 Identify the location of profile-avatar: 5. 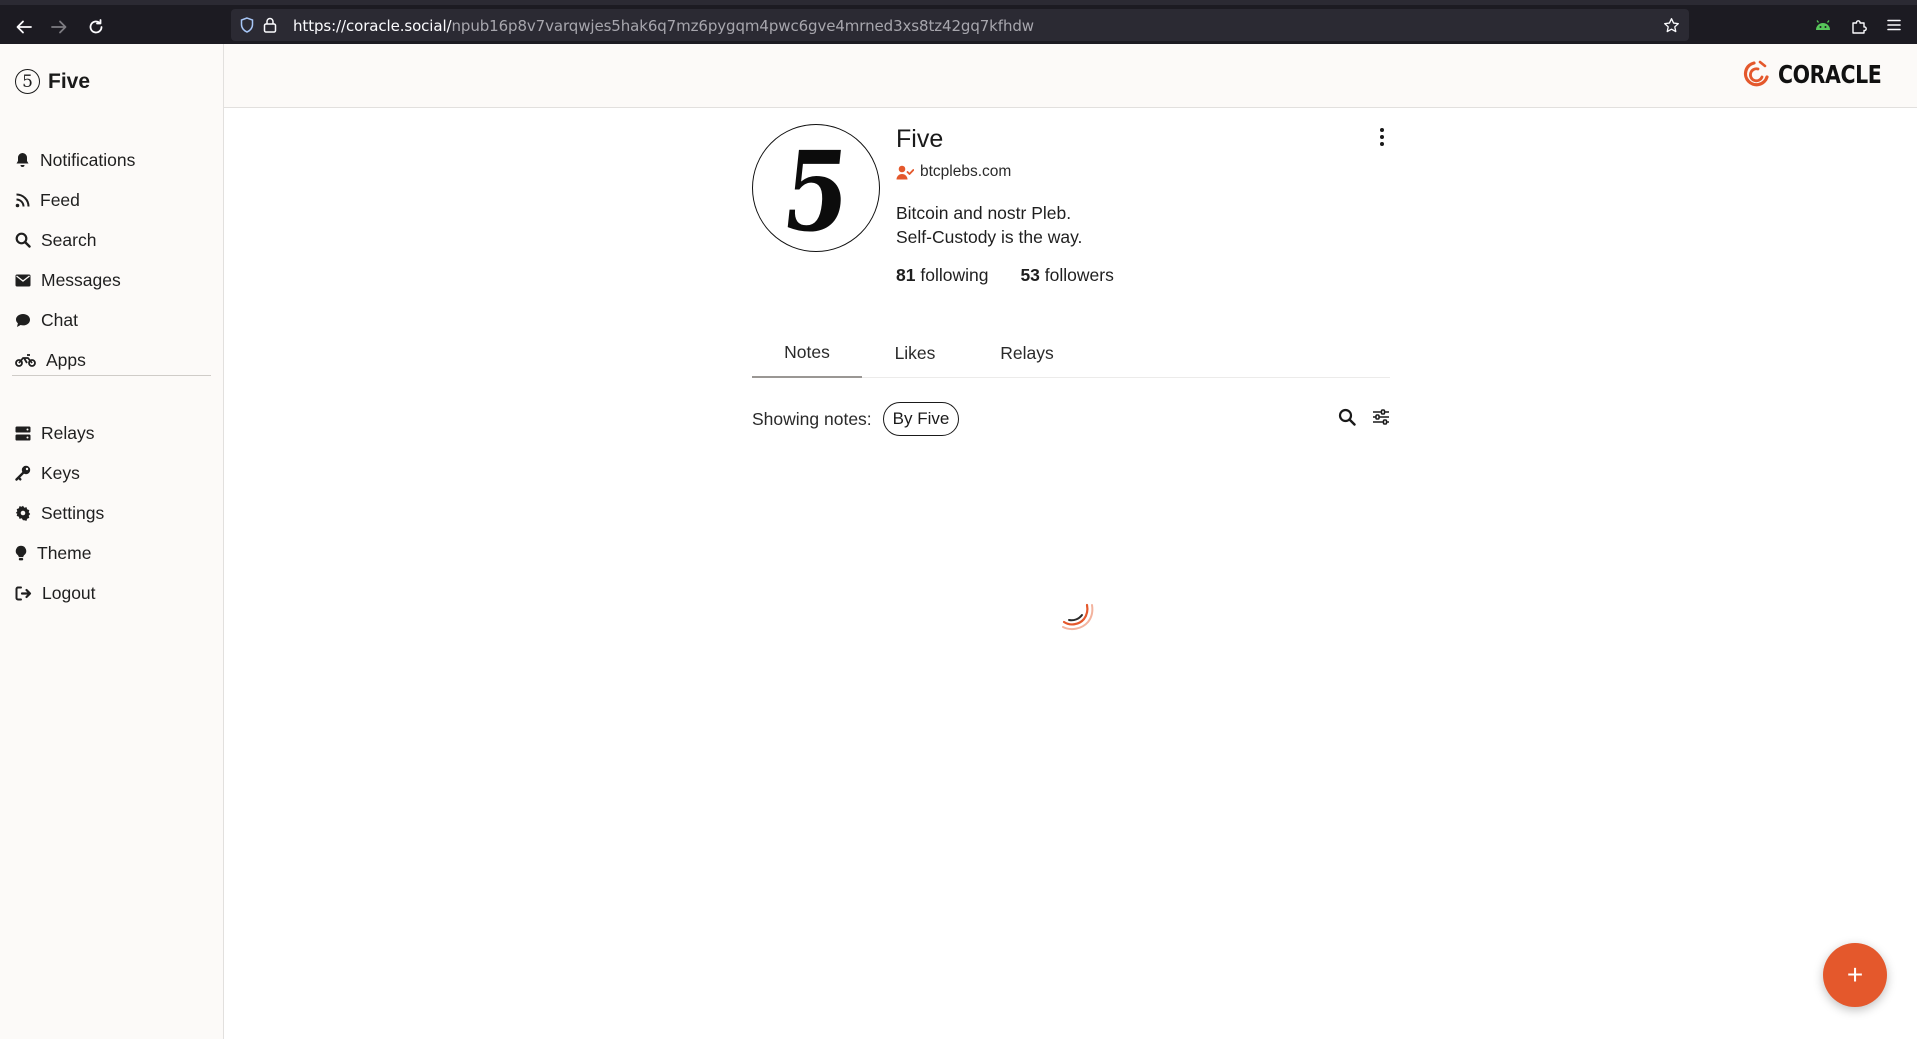
(816, 188).